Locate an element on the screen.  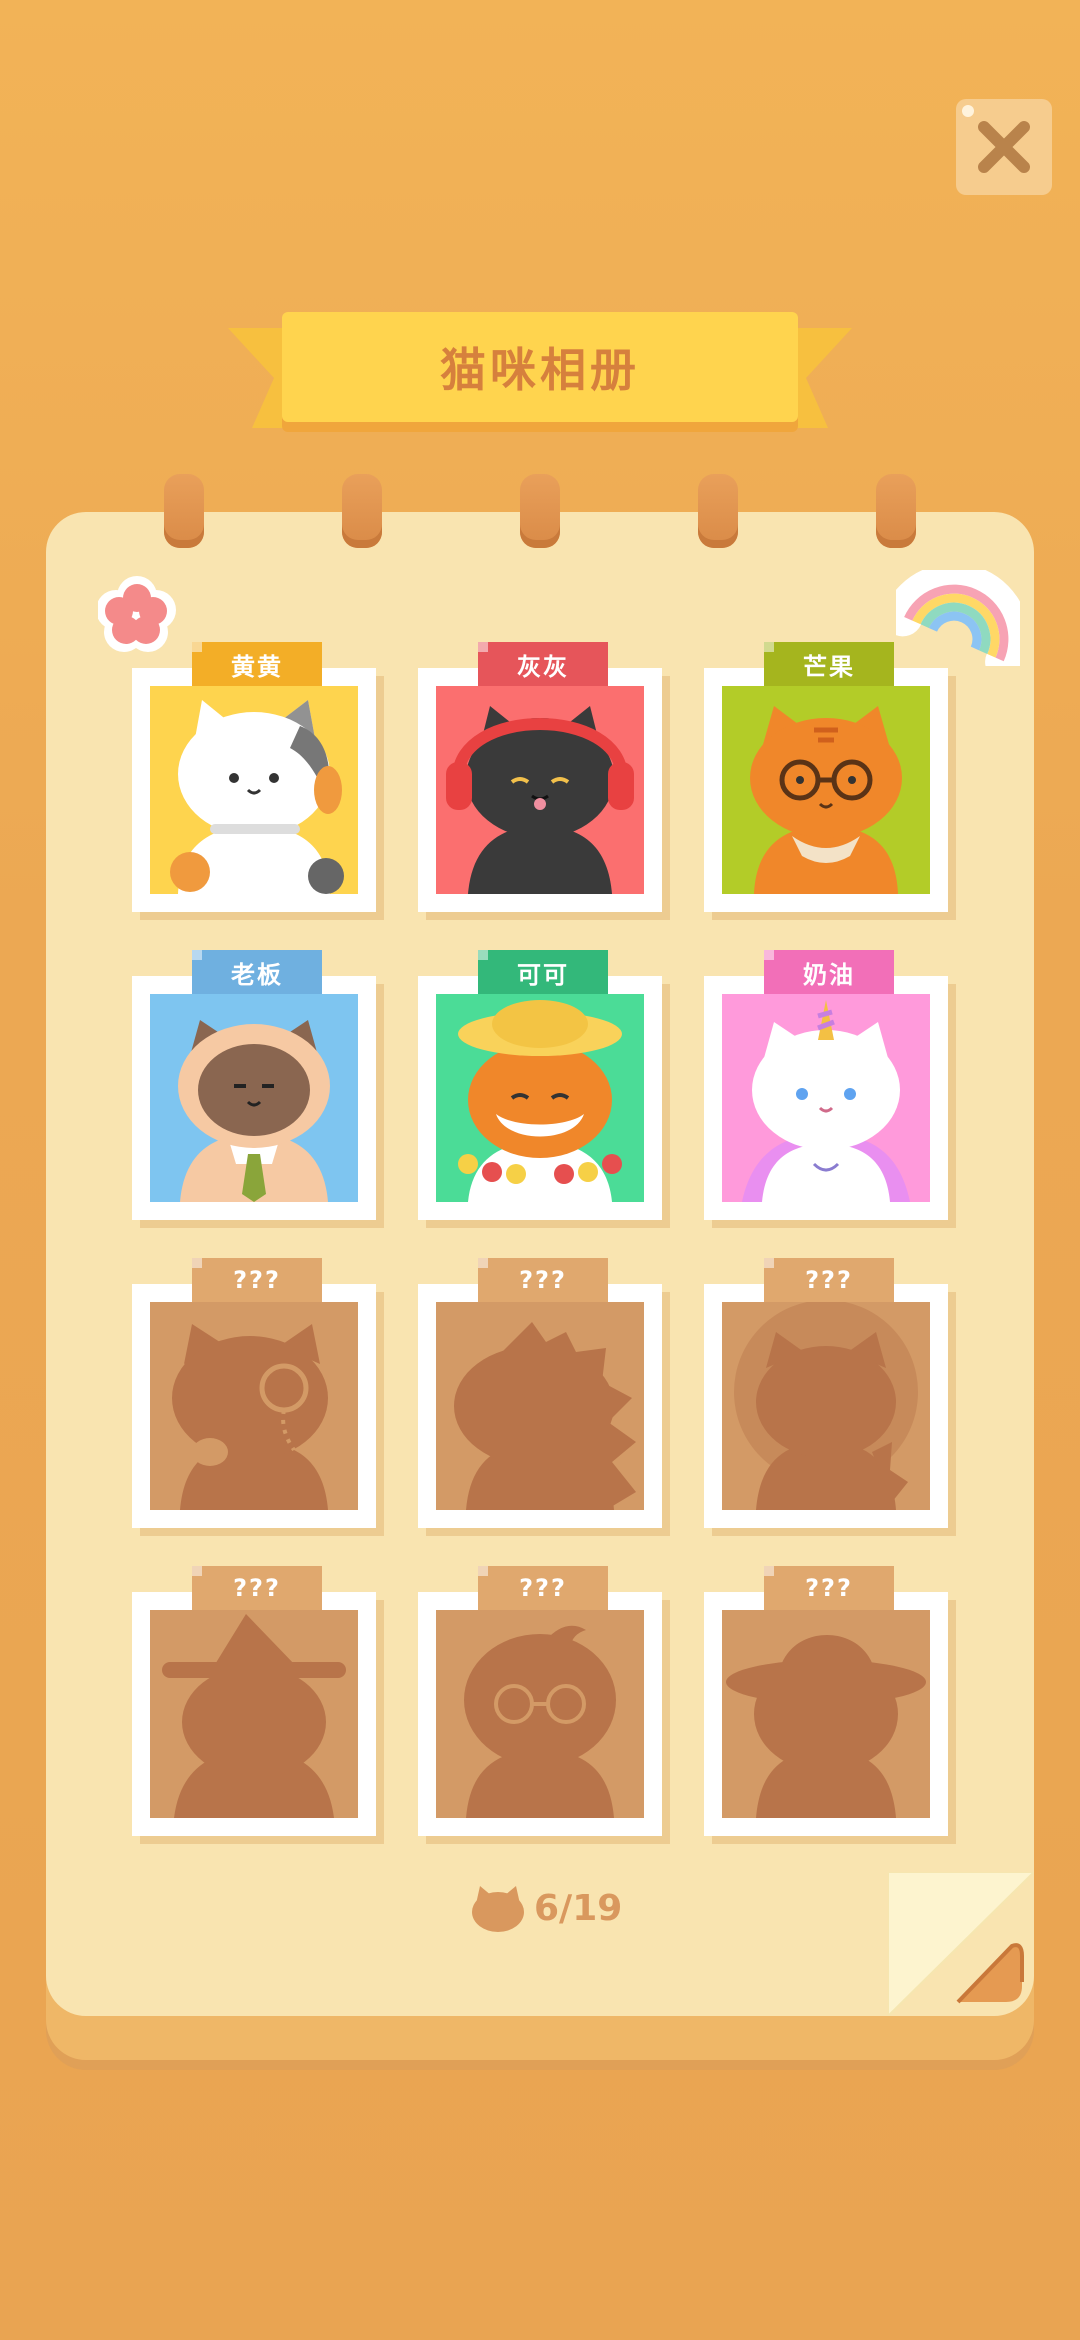
cat-name-tag: 可可 is located at coordinates (543, 972).